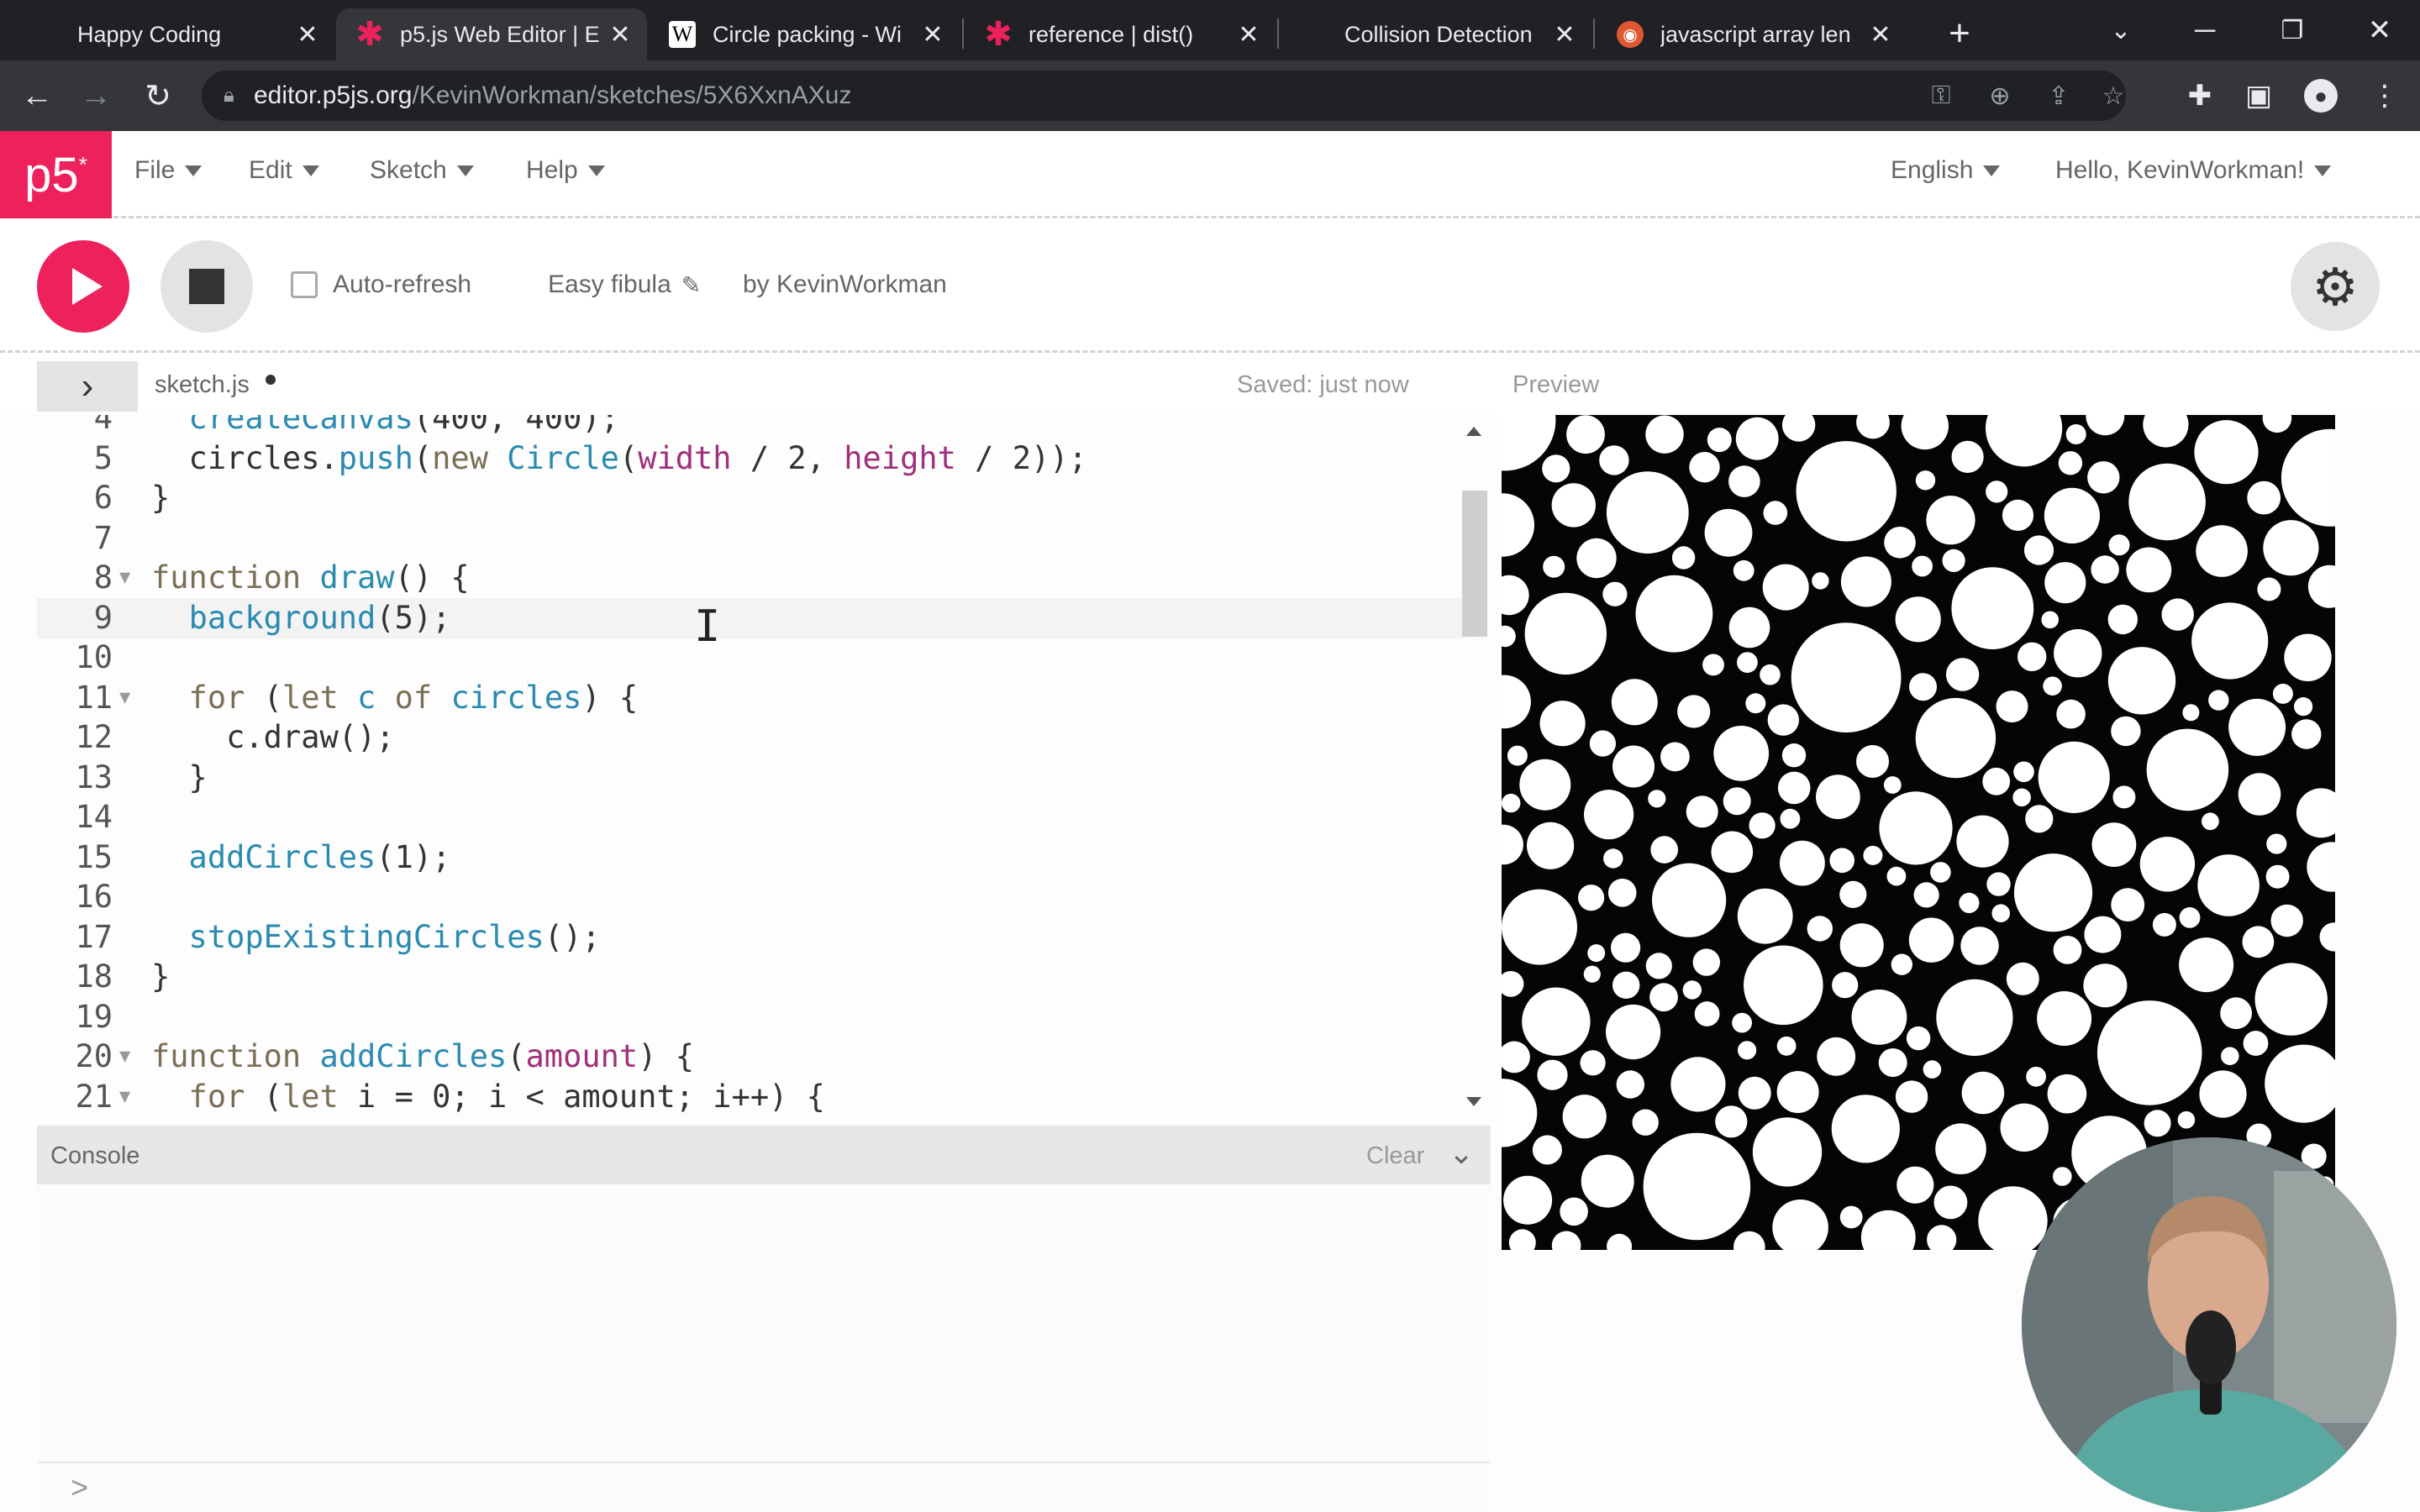 This screenshot has width=2420, height=1512. Describe the element at coordinates (1941, 96) in the screenshot. I see `key-icon: ⚿` at that location.